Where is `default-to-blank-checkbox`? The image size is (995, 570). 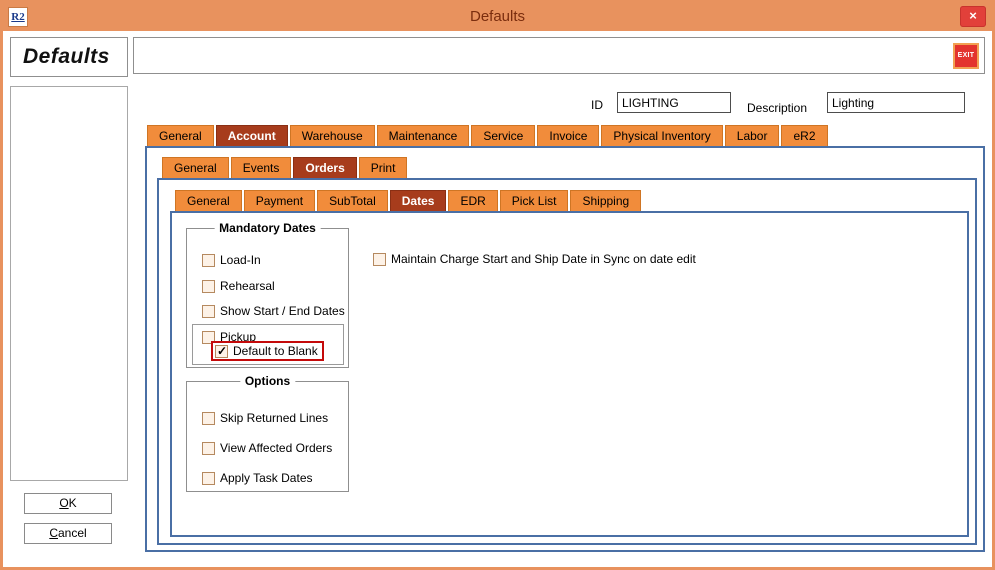 default-to-blank-checkbox is located at coordinates (221, 351).